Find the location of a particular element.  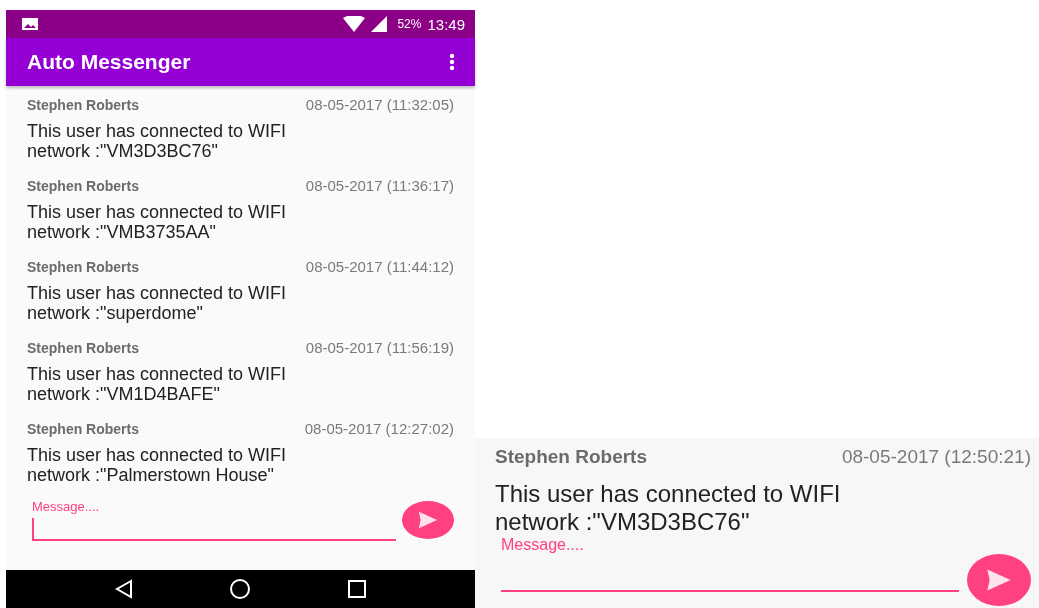

message-timestamp: 08-05-2017 (12:50:21) is located at coordinates (936, 457).